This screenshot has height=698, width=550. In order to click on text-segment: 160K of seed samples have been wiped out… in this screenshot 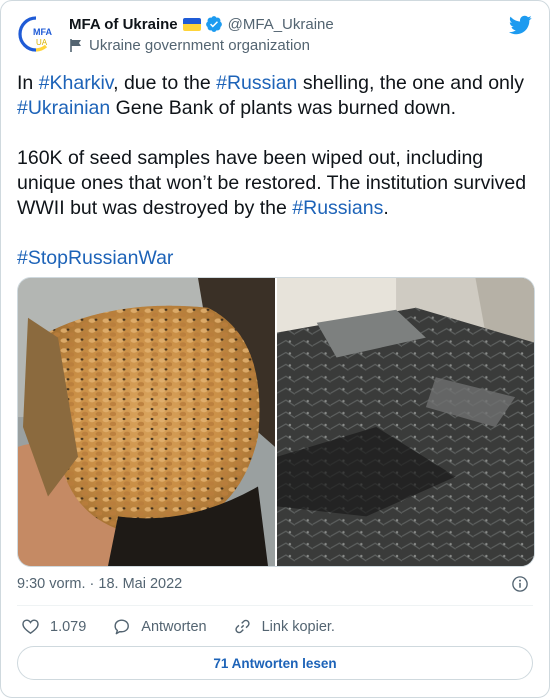, I will do `click(272, 183)`.